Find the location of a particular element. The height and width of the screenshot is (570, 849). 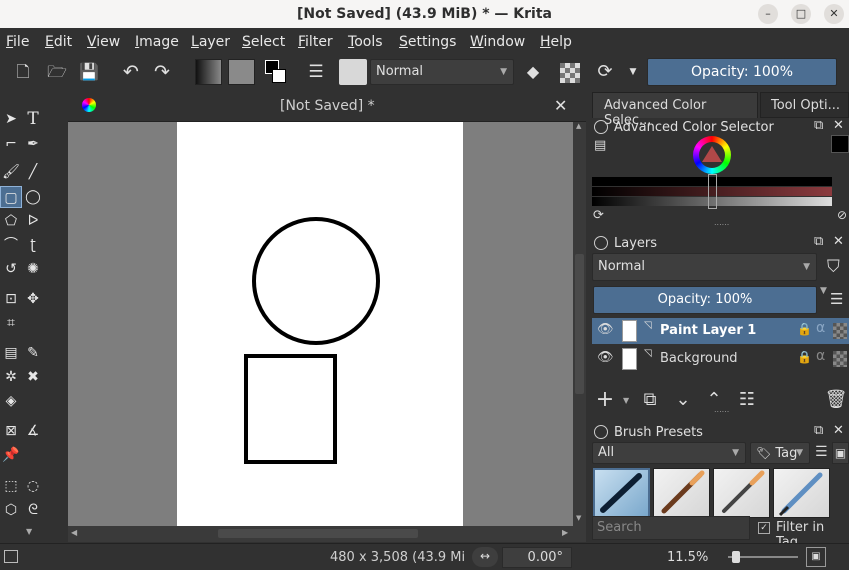

assistant-tool-icon: ✖ is located at coordinates (33, 377).